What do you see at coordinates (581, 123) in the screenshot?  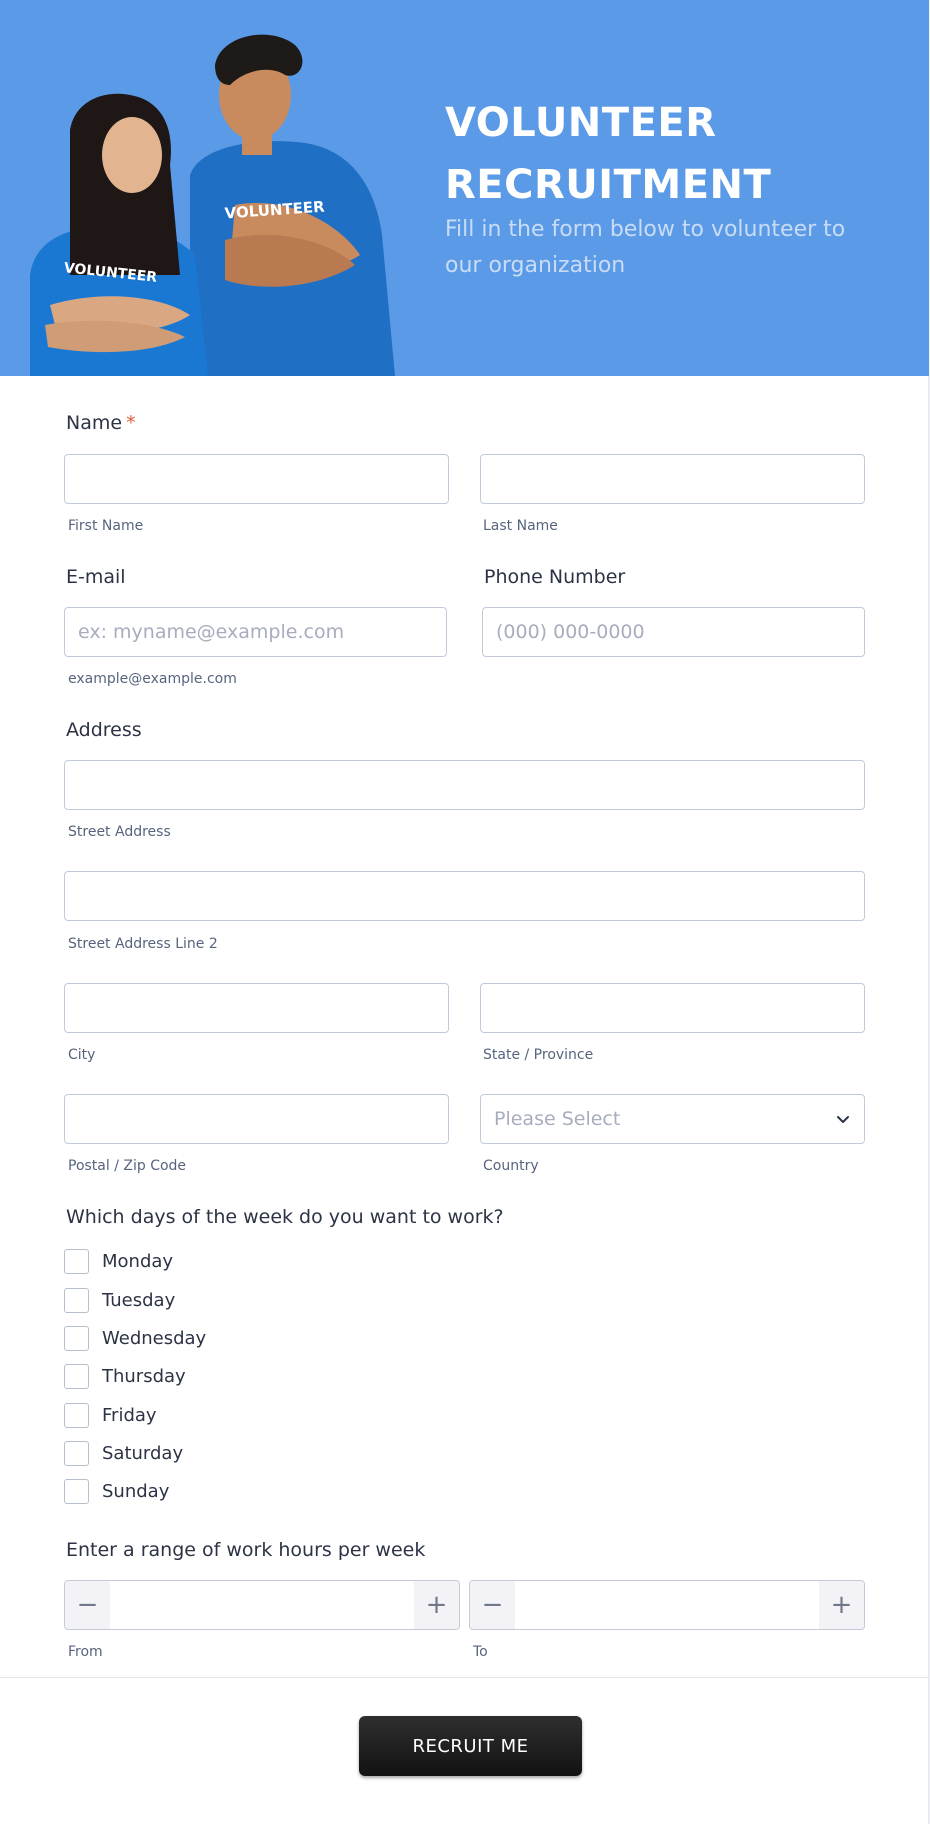 I see `title-line-1: VOLUNTEER` at bounding box center [581, 123].